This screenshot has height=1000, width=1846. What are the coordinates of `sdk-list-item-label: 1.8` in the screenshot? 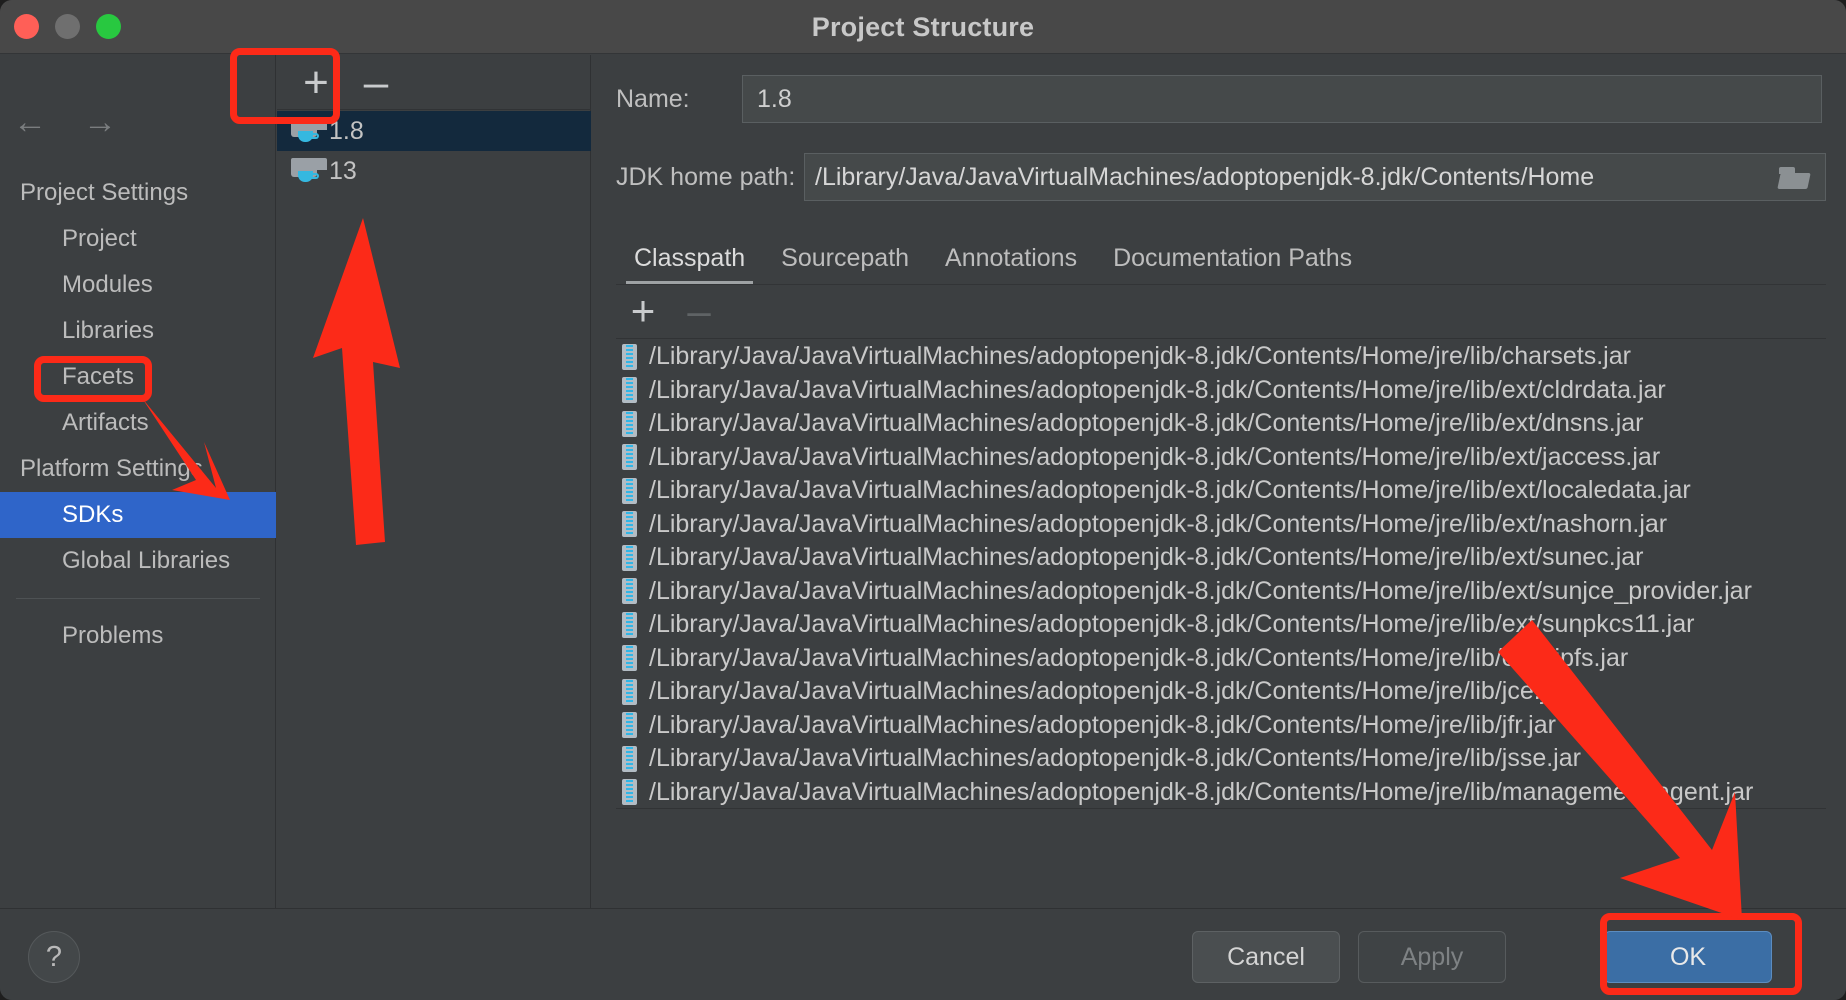 It's located at (346, 130).